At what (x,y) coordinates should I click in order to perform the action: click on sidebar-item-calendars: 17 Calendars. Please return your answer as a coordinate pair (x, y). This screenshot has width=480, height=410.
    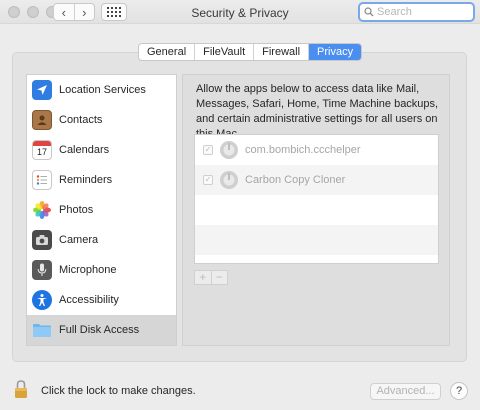
    Looking at the image, I should click on (101, 150).